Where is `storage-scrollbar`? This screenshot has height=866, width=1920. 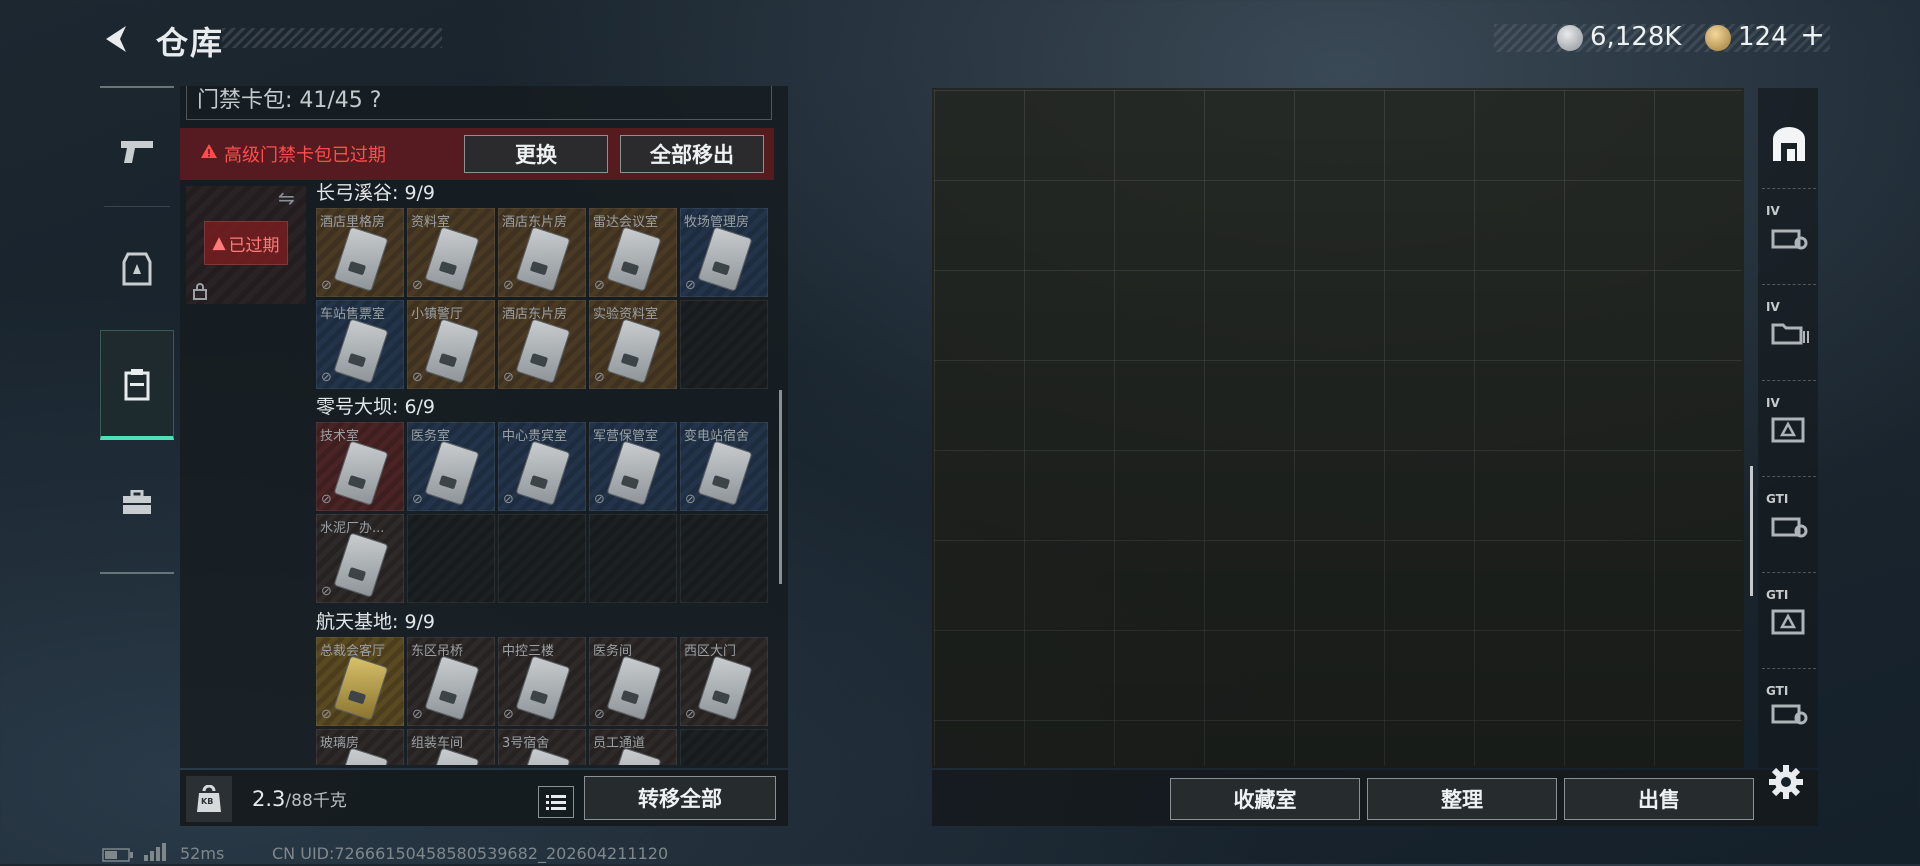 storage-scrollbar is located at coordinates (1751, 531).